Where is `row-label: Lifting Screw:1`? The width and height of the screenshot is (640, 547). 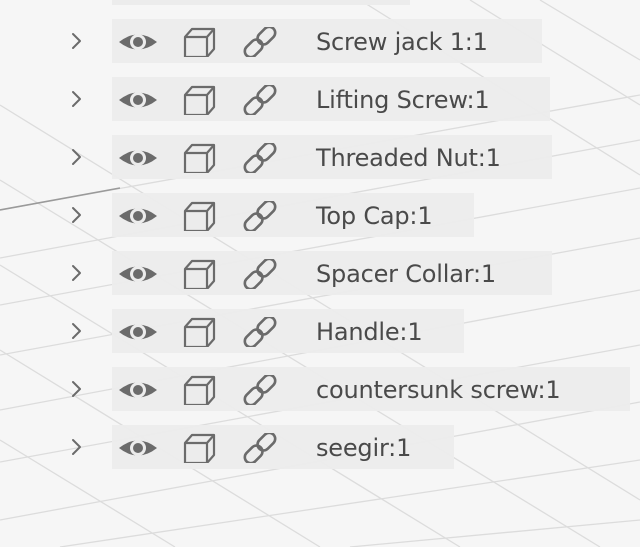 row-label: Lifting Screw:1 is located at coordinates (403, 100).